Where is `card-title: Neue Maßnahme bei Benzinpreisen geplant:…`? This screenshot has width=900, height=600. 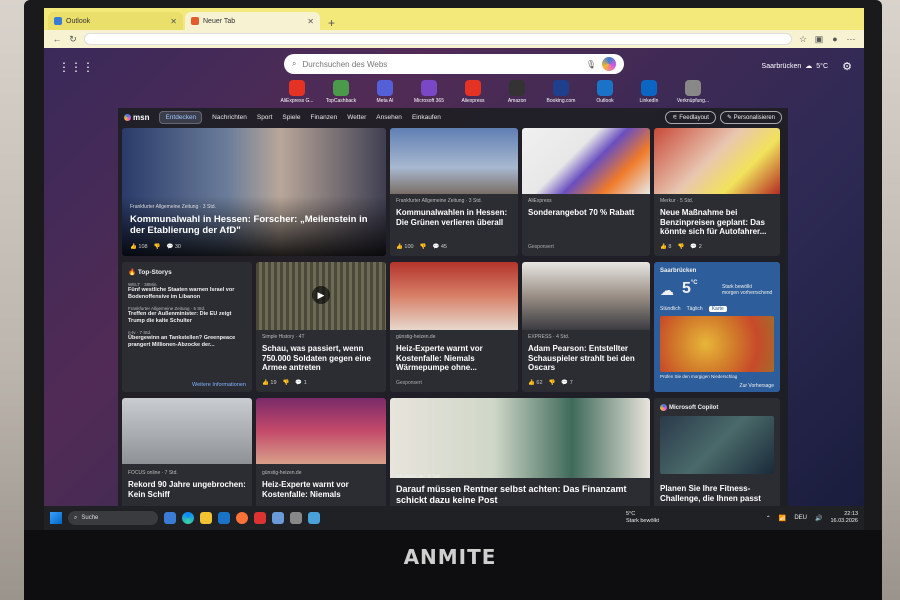
card-title: Neue Maßnahme bei Benzinpreisen geplant:… is located at coordinates (718, 222).